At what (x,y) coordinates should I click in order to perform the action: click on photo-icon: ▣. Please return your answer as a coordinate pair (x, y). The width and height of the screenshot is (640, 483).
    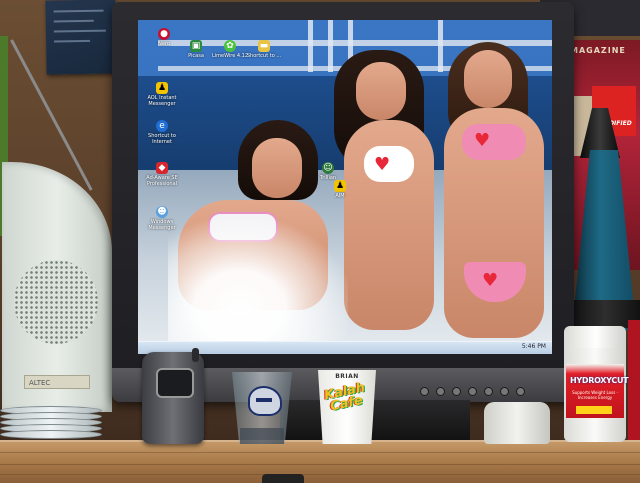
    Looking at the image, I should click on (196, 46).